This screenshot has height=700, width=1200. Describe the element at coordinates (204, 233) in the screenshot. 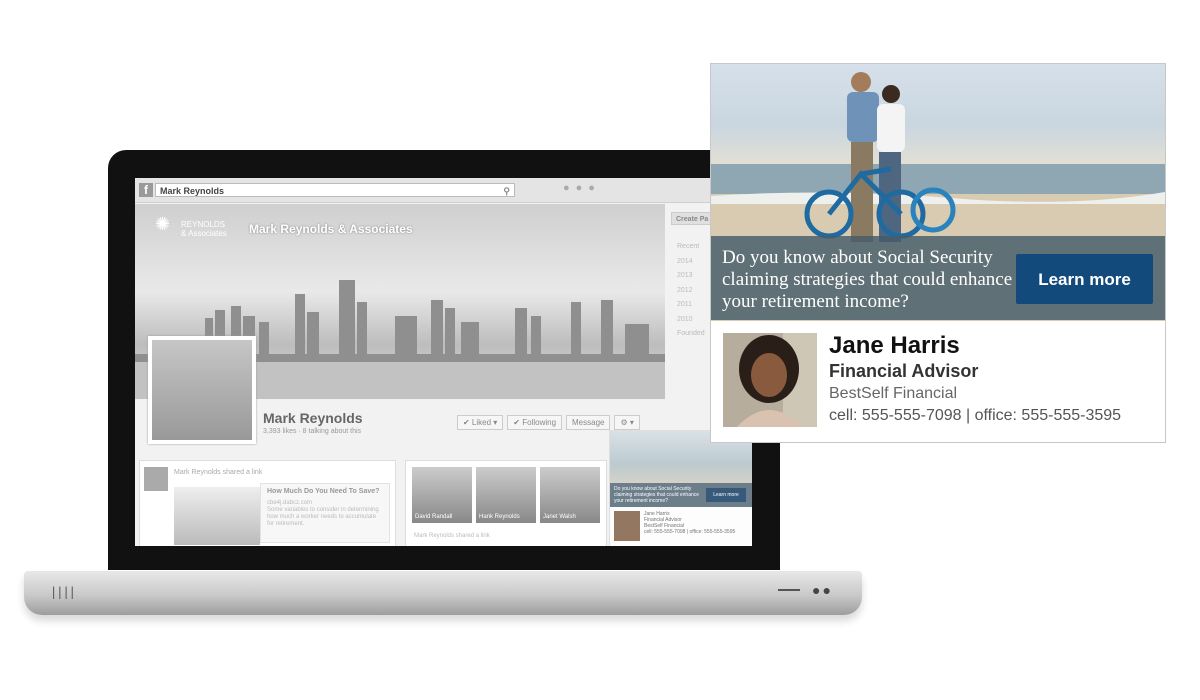

I see `logo-line-2: & Associates` at that location.